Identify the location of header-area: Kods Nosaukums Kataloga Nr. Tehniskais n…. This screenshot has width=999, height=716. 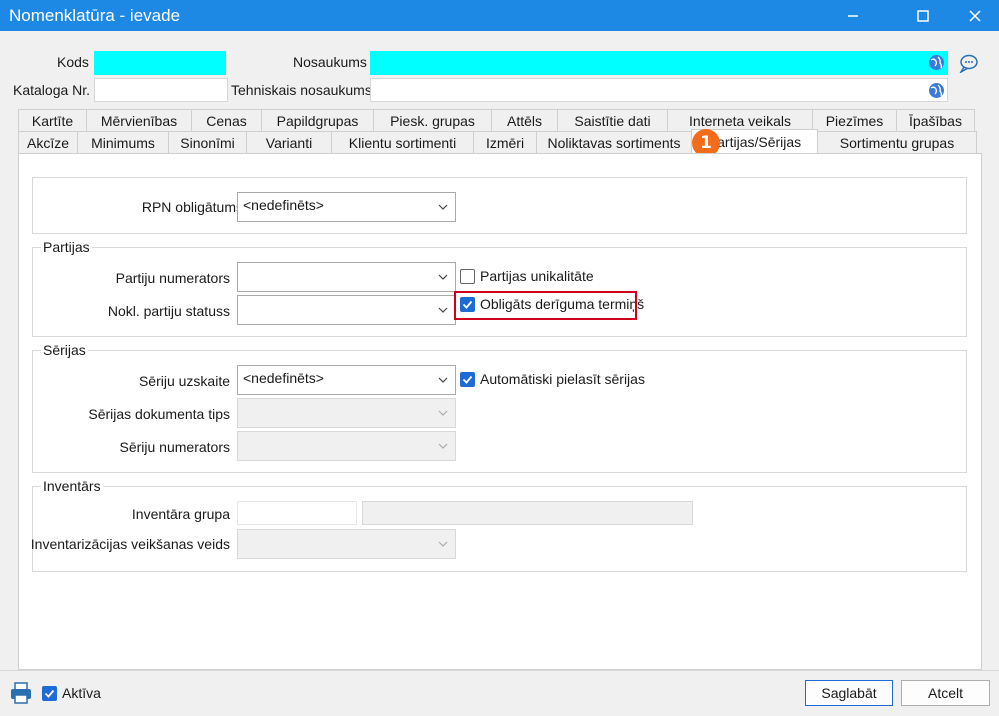
(499, 67).